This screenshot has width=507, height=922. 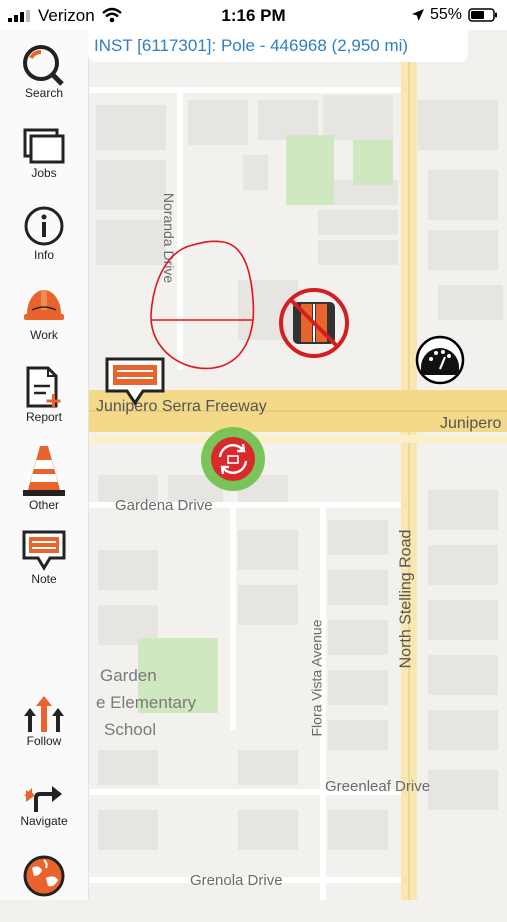 I want to click on sidebar-item-navigate: Navigate, so click(x=44, y=805).